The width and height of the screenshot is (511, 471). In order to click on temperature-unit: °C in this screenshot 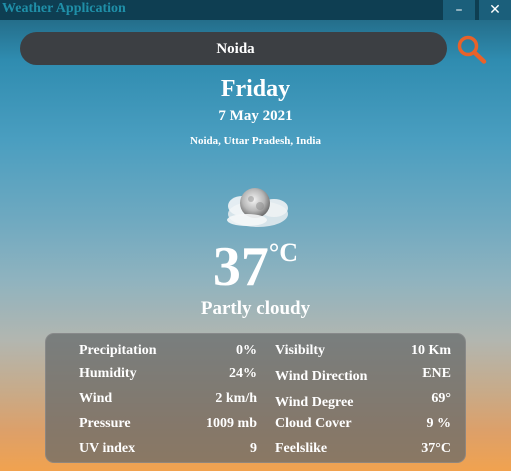, I will do `click(283, 252)`.